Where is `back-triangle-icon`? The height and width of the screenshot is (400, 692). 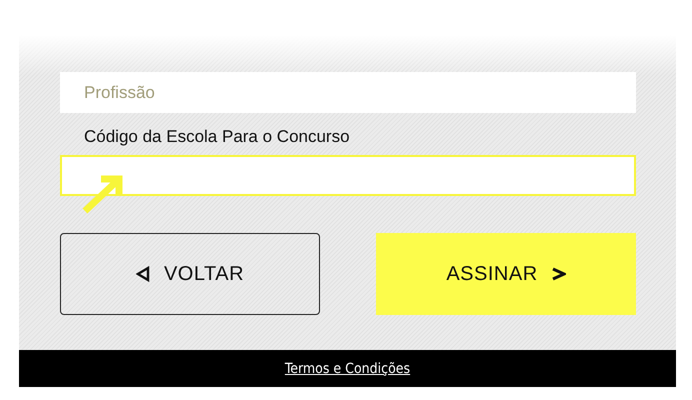
back-triangle-icon is located at coordinates (143, 274).